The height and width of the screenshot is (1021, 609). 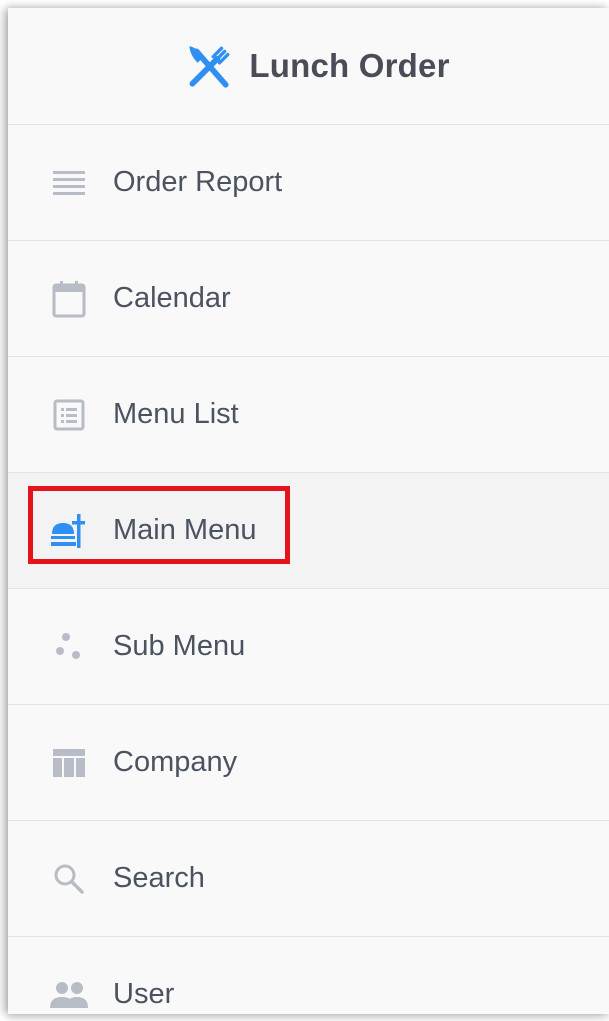 I want to click on table-grid-icon, so click(x=69, y=763).